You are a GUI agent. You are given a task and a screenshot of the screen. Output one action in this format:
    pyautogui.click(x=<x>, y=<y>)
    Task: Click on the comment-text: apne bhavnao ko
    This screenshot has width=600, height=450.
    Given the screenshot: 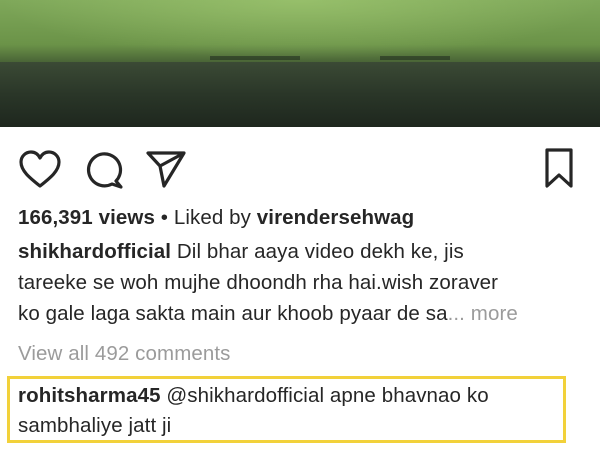 What is the action you would take?
    pyautogui.click(x=406, y=395)
    